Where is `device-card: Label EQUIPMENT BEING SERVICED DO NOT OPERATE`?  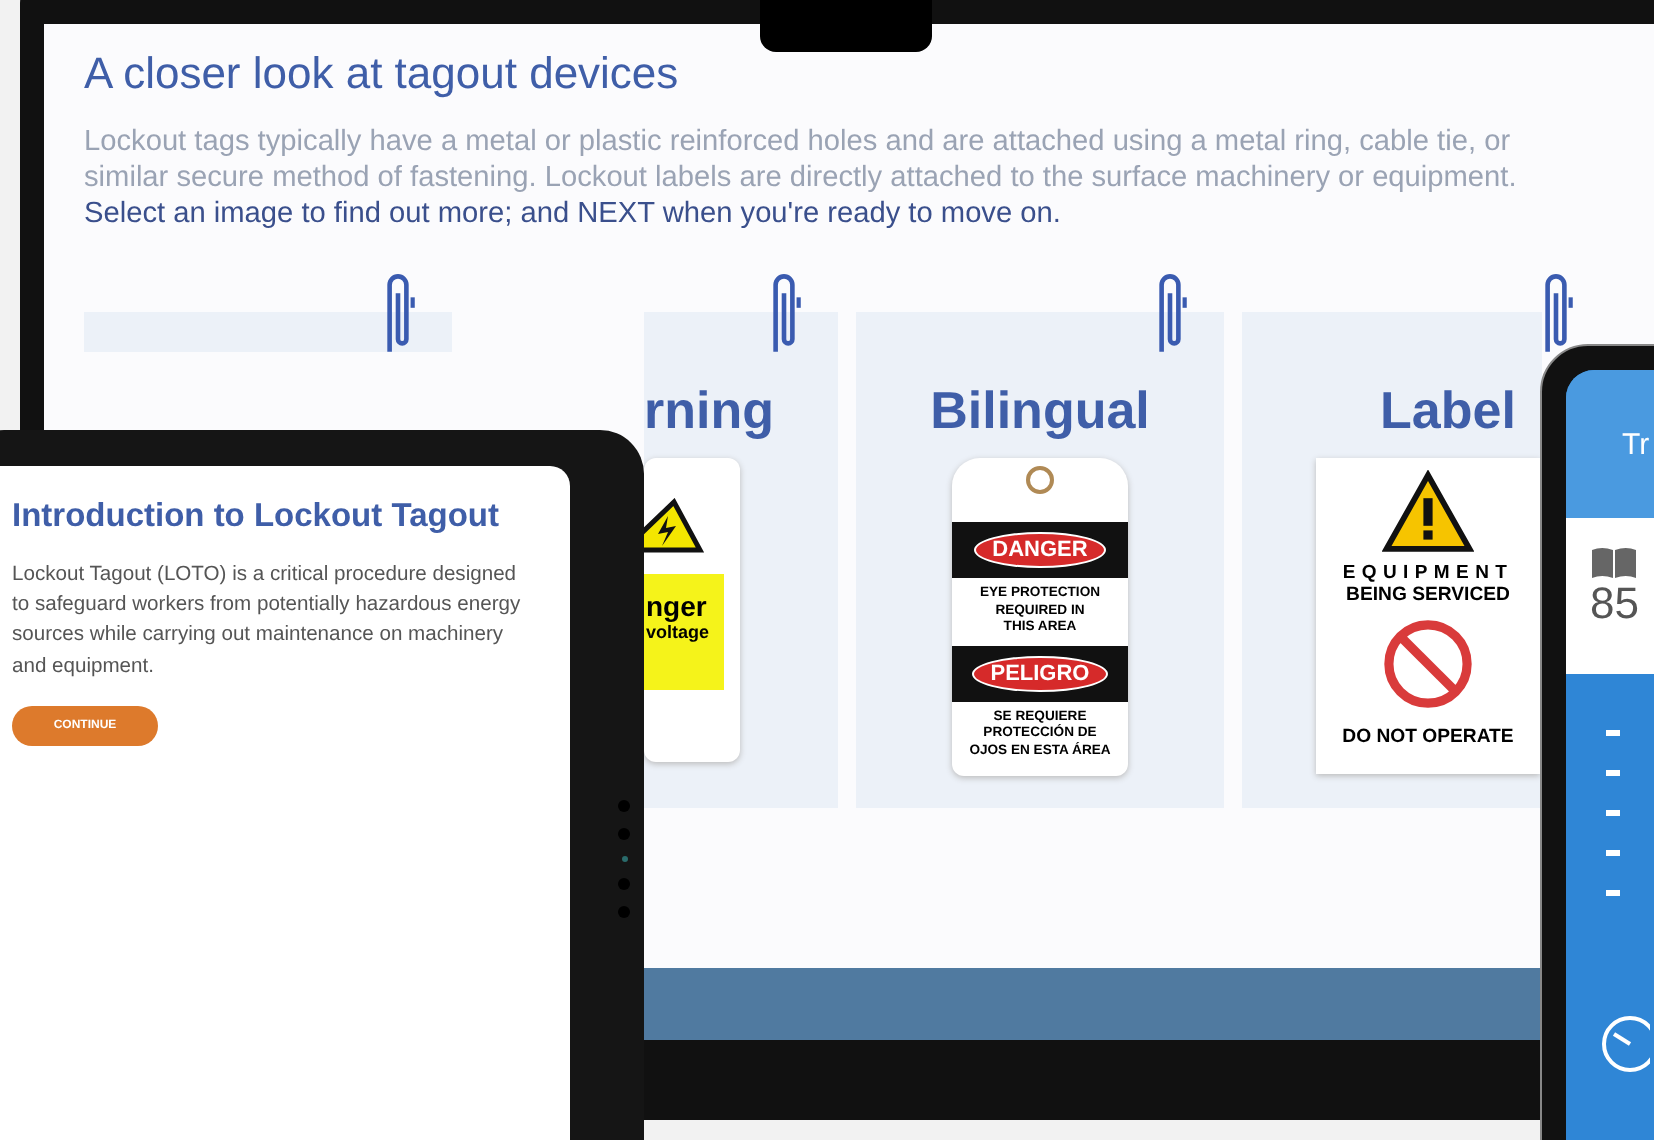
device-card: Label EQUIPMENT BEING SERVICED DO NOT OPERATE is located at coordinates (1392, 560).